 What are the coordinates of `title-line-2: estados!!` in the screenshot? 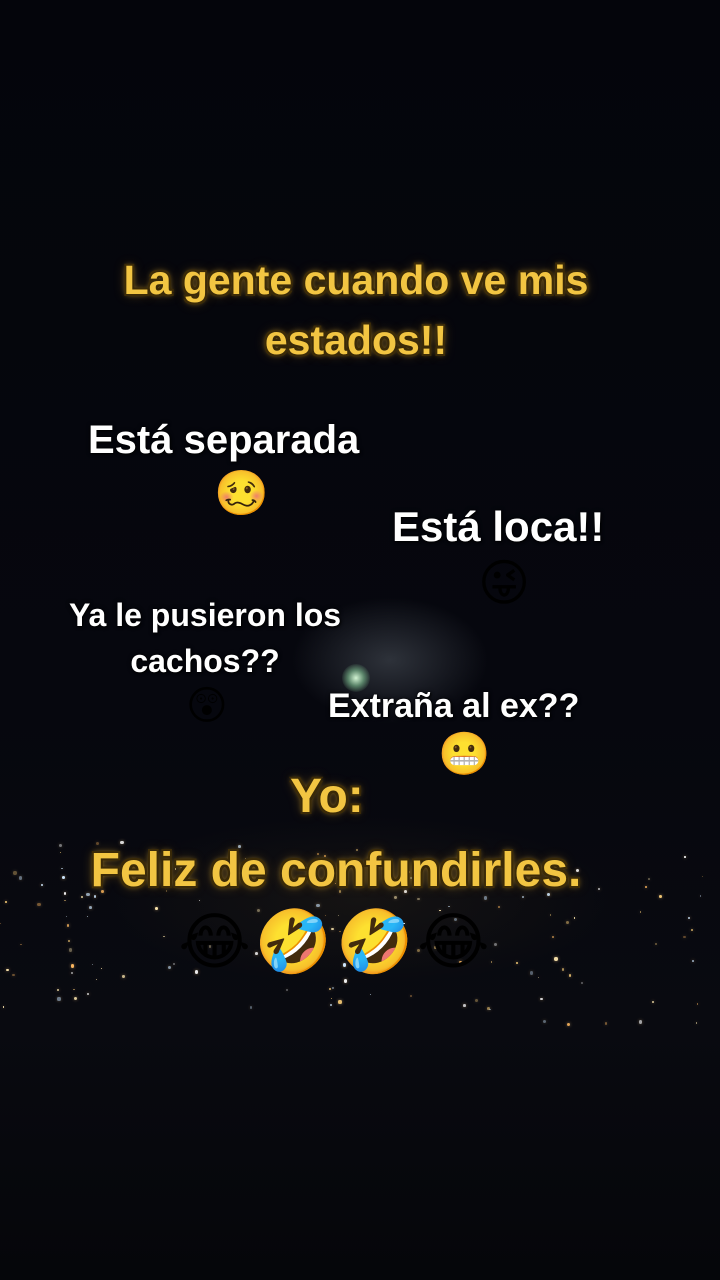 It's located at (356, 340).